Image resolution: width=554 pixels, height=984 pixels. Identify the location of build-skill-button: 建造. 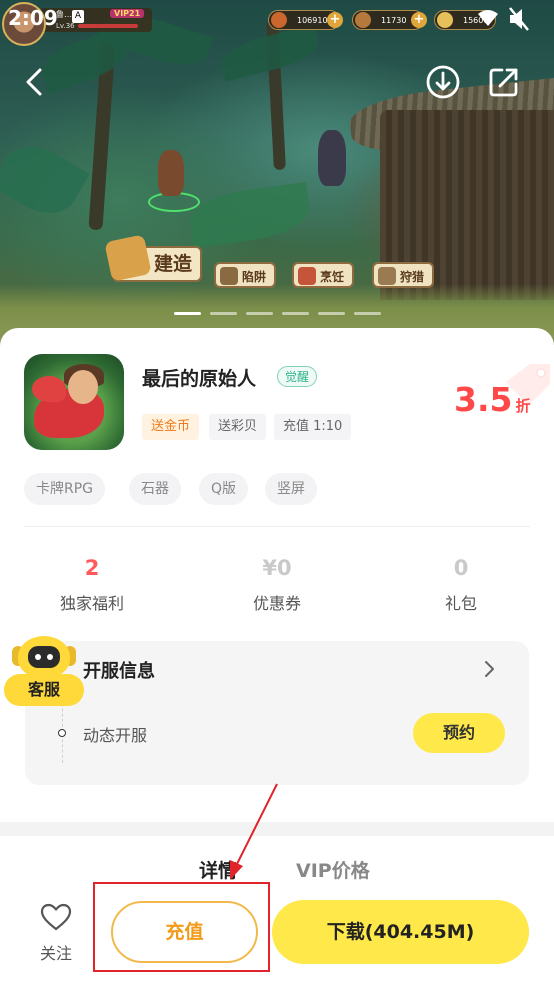
(153, 258).